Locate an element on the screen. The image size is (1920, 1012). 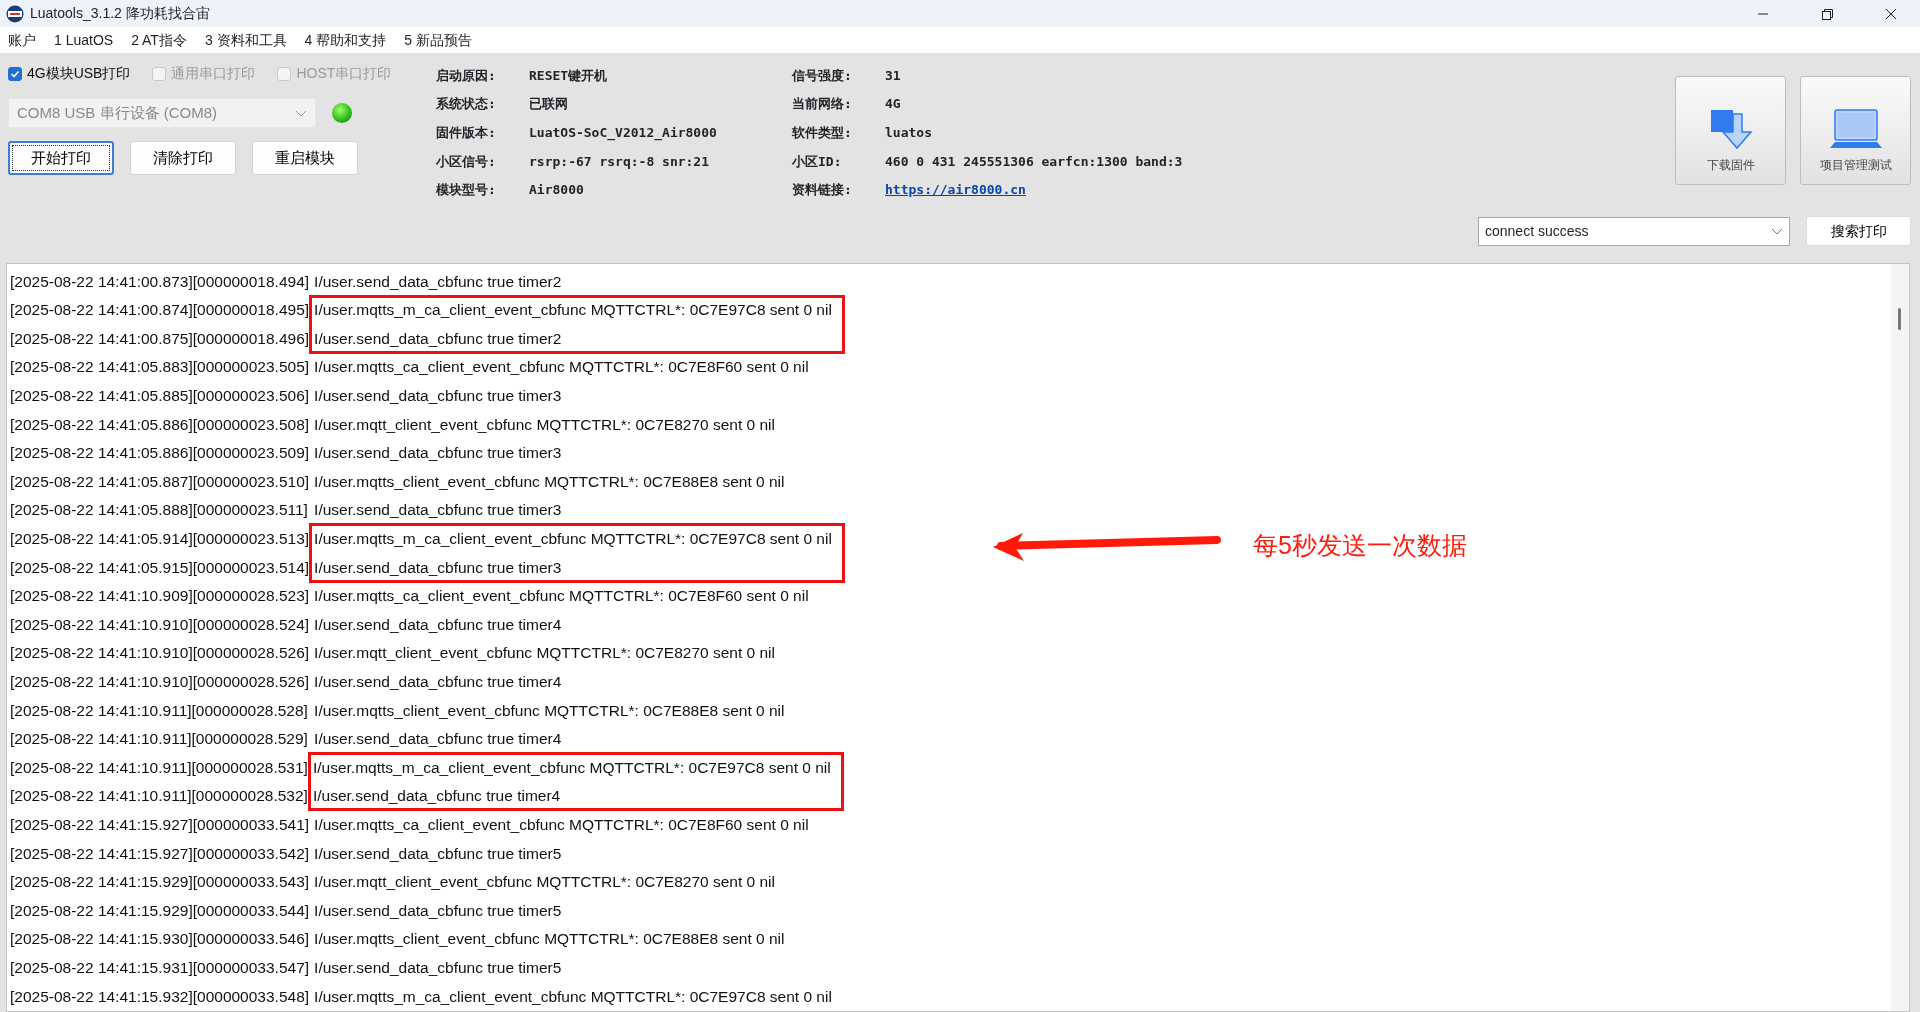
info-value: rsrp:-67 rsrq:-8 snr:21 is located at coordinates (619, 161).